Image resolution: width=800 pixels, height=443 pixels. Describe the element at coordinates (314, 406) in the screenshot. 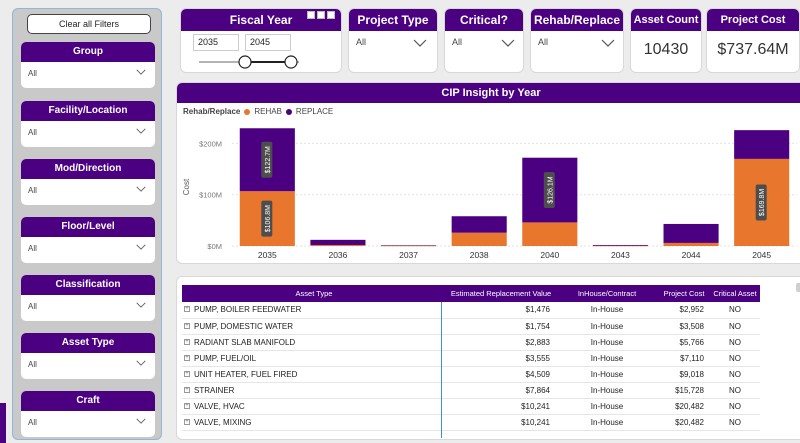

I see `cell-asset-type: + VALVE, HVAC` at that location.